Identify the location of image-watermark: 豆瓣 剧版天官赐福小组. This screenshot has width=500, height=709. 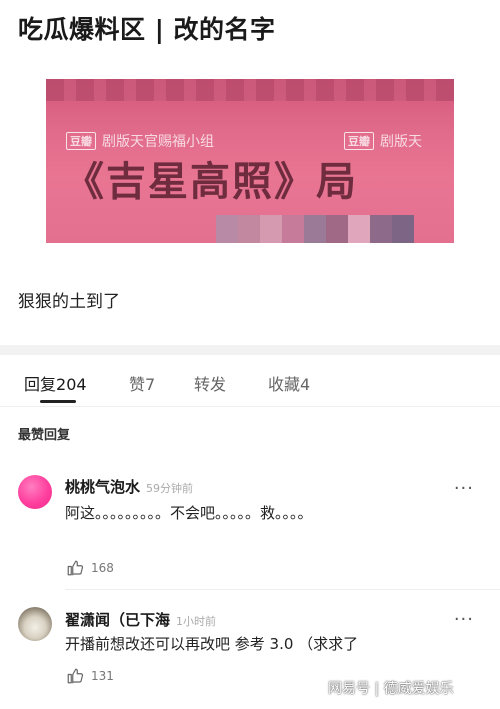
(140, 141).